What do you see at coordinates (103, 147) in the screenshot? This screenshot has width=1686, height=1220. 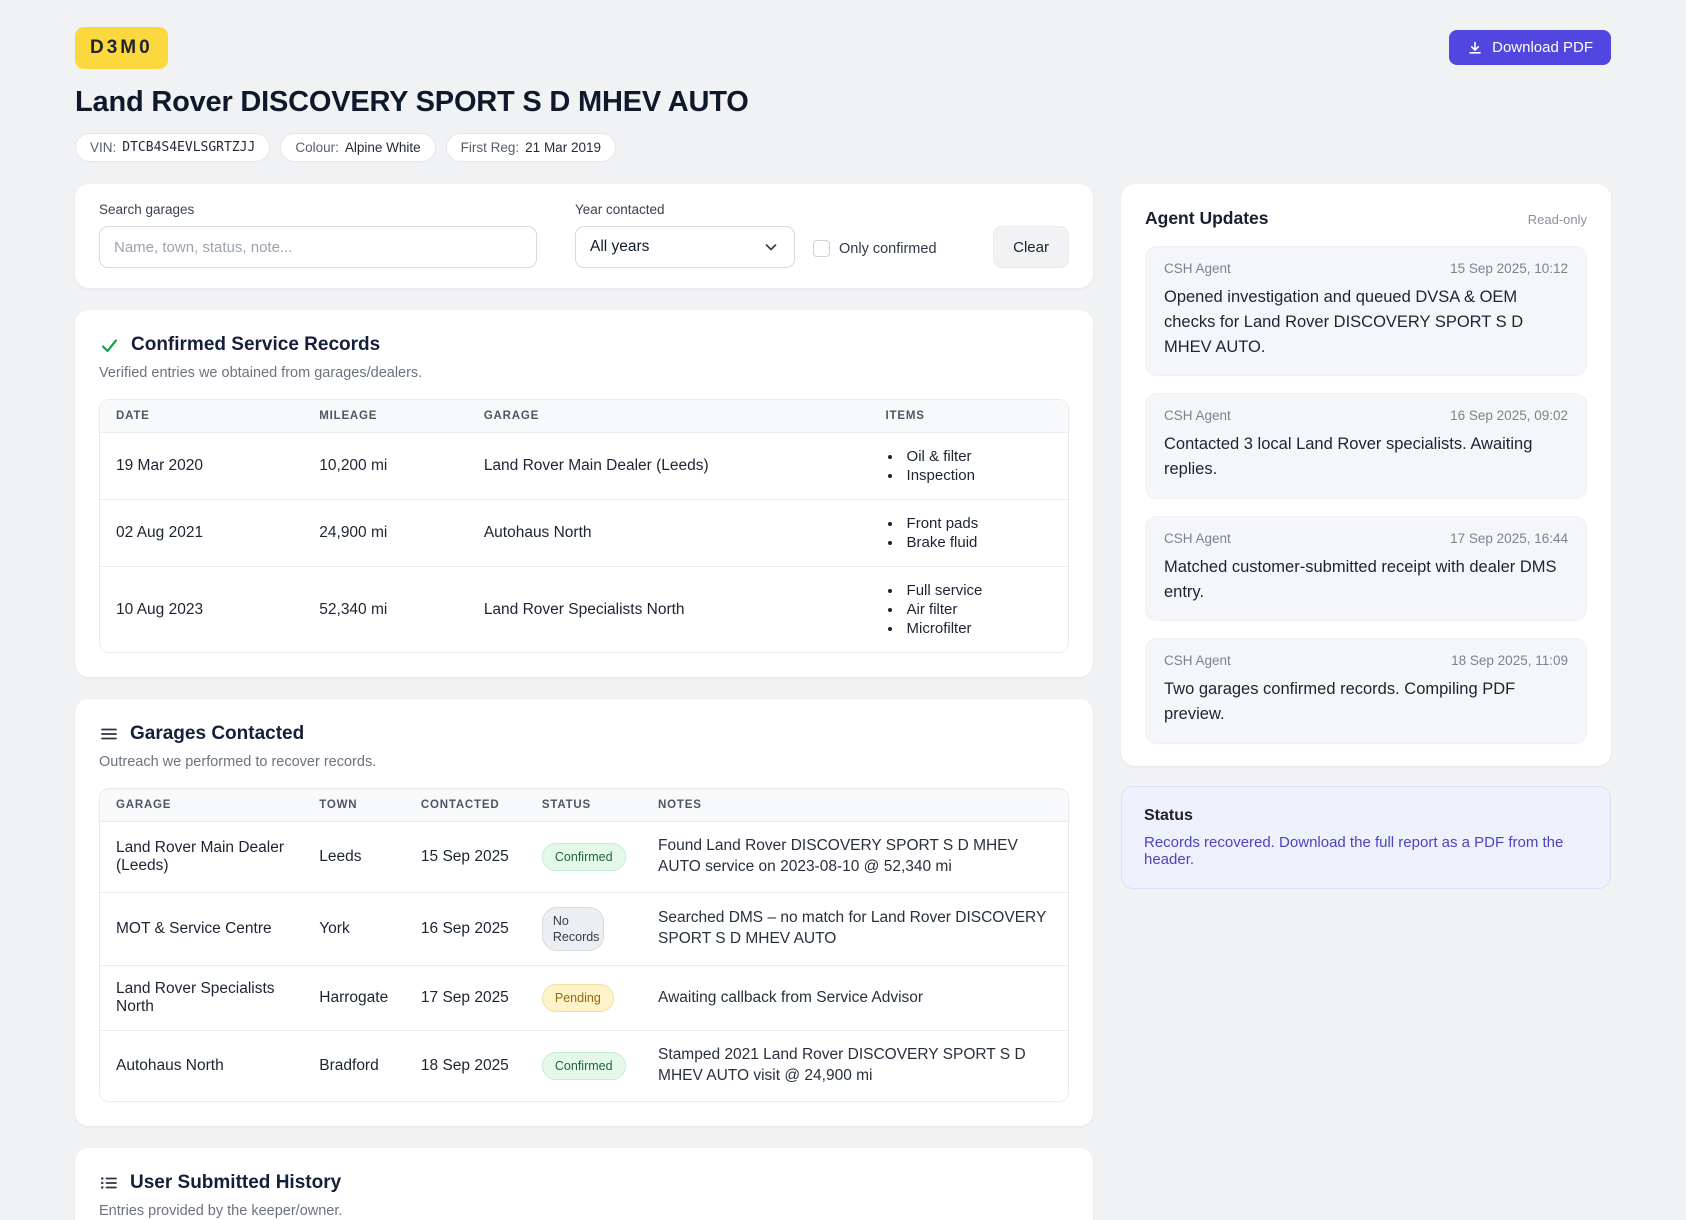 I see `vin-chip-label: VIN:` at bounding box center [103, 147].